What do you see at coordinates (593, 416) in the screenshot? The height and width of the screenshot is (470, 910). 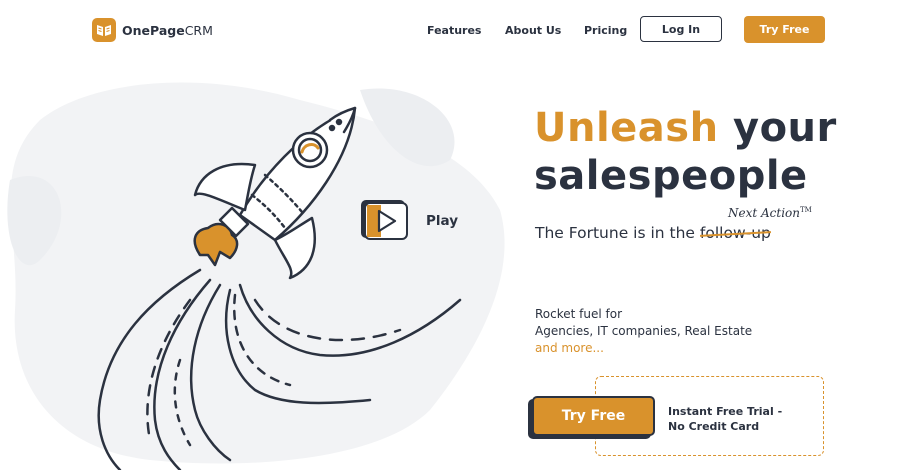 I see `try-free-main-button: Try Free` at bounding box center [593, 416].